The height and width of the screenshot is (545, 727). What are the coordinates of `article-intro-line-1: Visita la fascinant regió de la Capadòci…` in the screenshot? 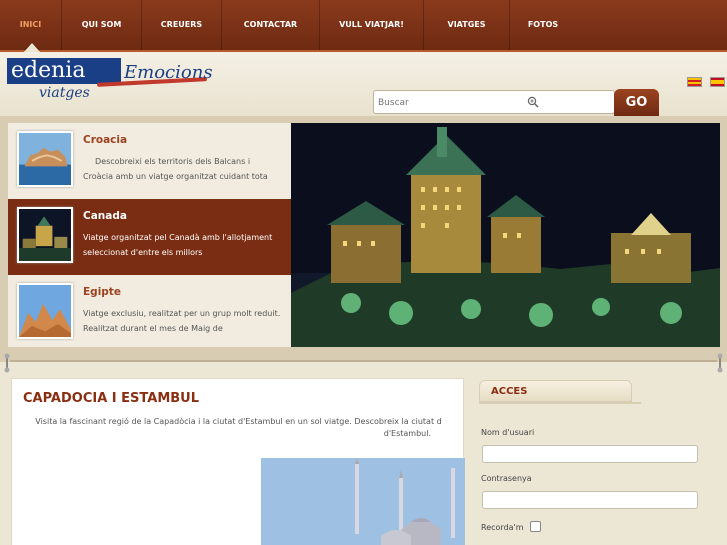 It's located at (238, 421).